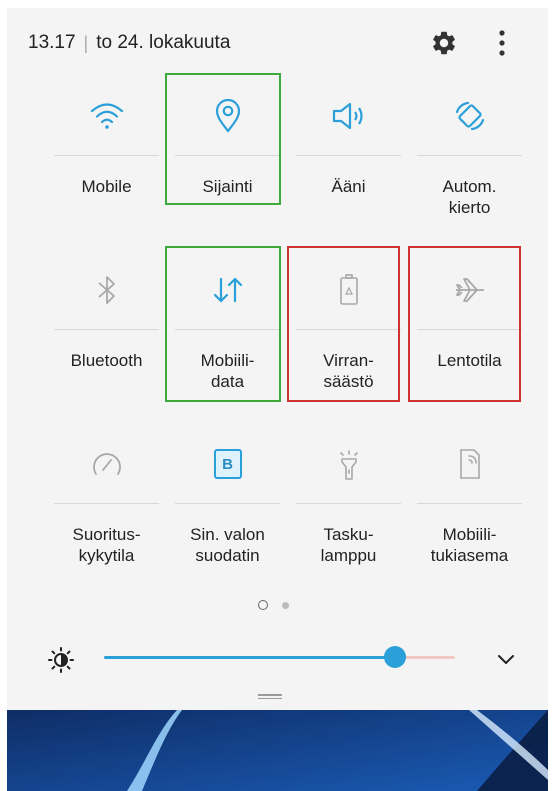 Image resolution: width=555 pixels, height=791 pixels. I want to click on blue-light-badge: B, so click(227, 464).